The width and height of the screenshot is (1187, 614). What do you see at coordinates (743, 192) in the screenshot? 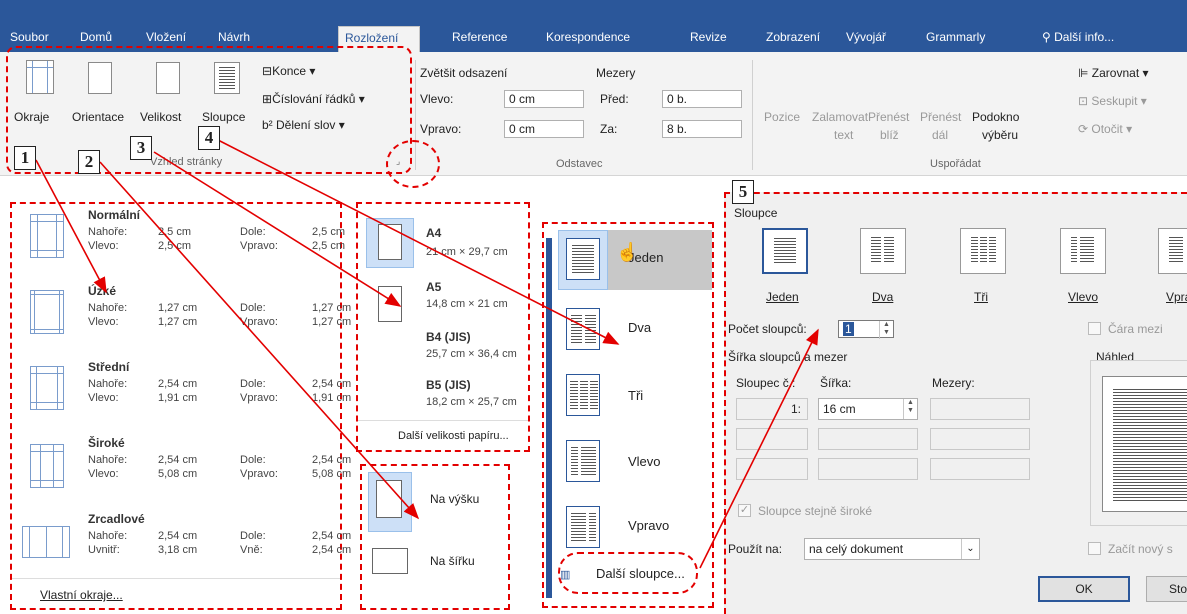
I see `callout-number-5: 5` at bounding box center [743, 192].